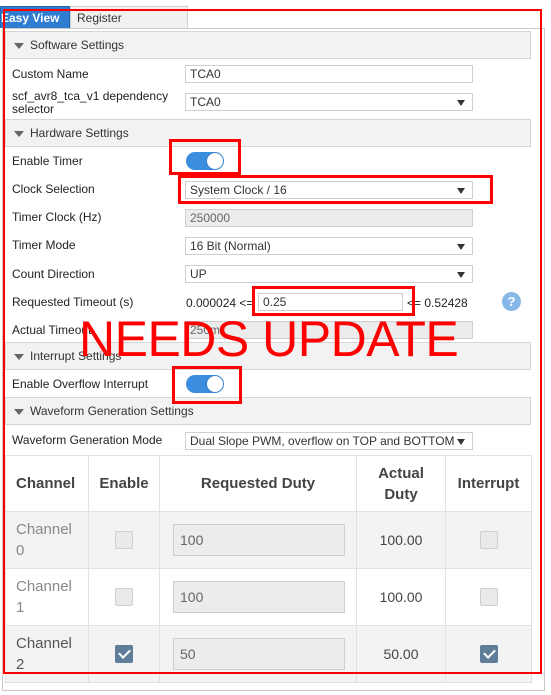  What do you see at coordinates (335, 189) in the screenshot?
I see `annotation-box-clock-selection` at bounding box center [335, 189].